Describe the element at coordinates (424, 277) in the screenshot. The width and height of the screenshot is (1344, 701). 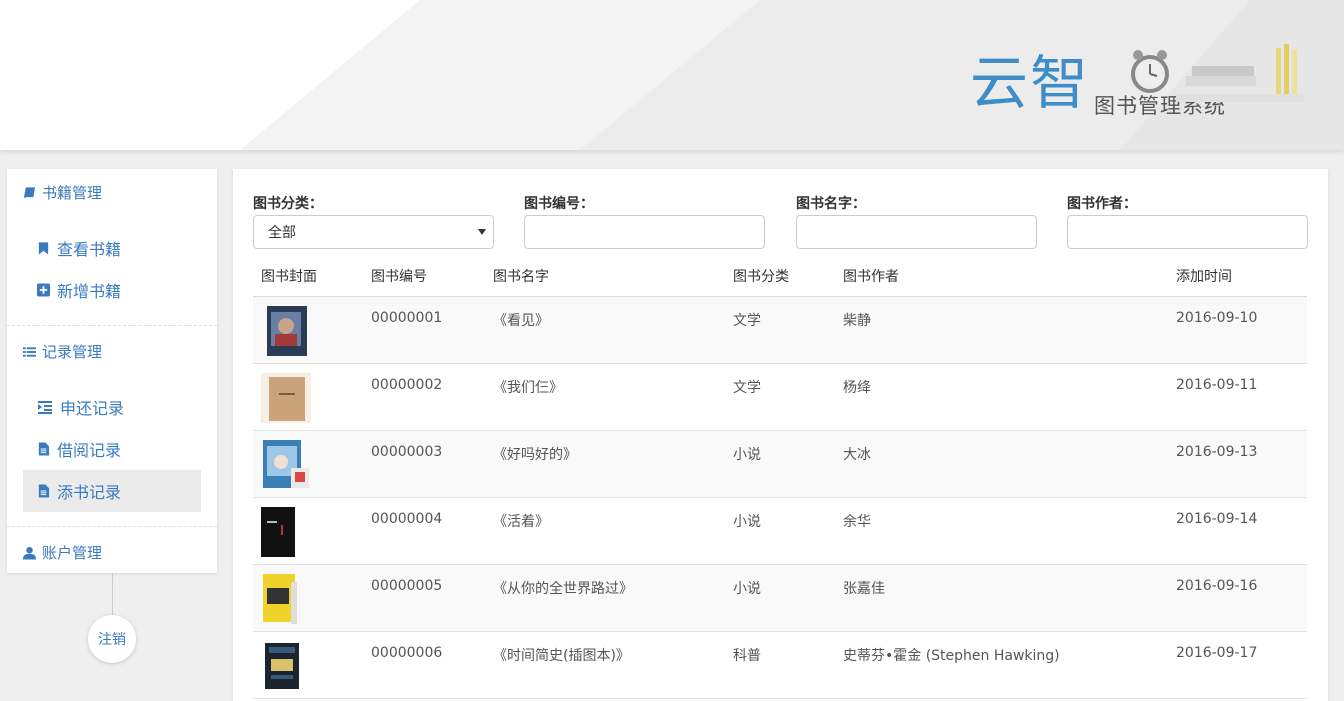
I see `column-header-number: 图书编号` at that location.